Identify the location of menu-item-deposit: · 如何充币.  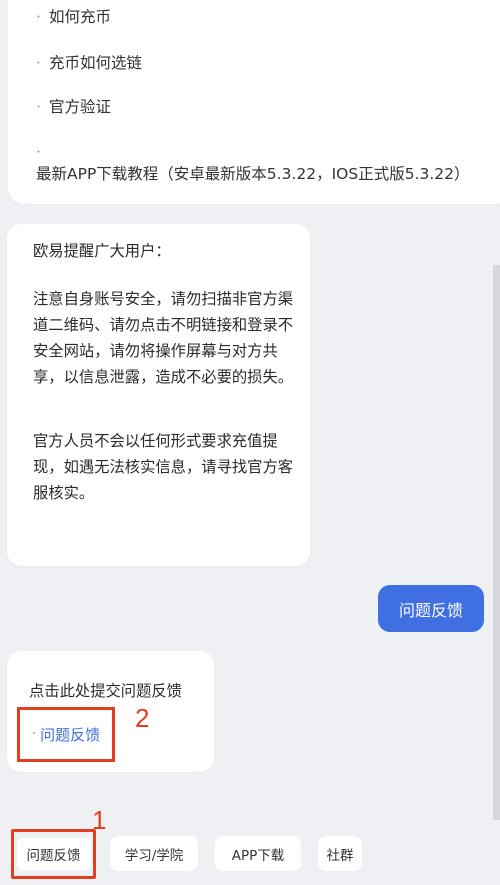
(73, 17).